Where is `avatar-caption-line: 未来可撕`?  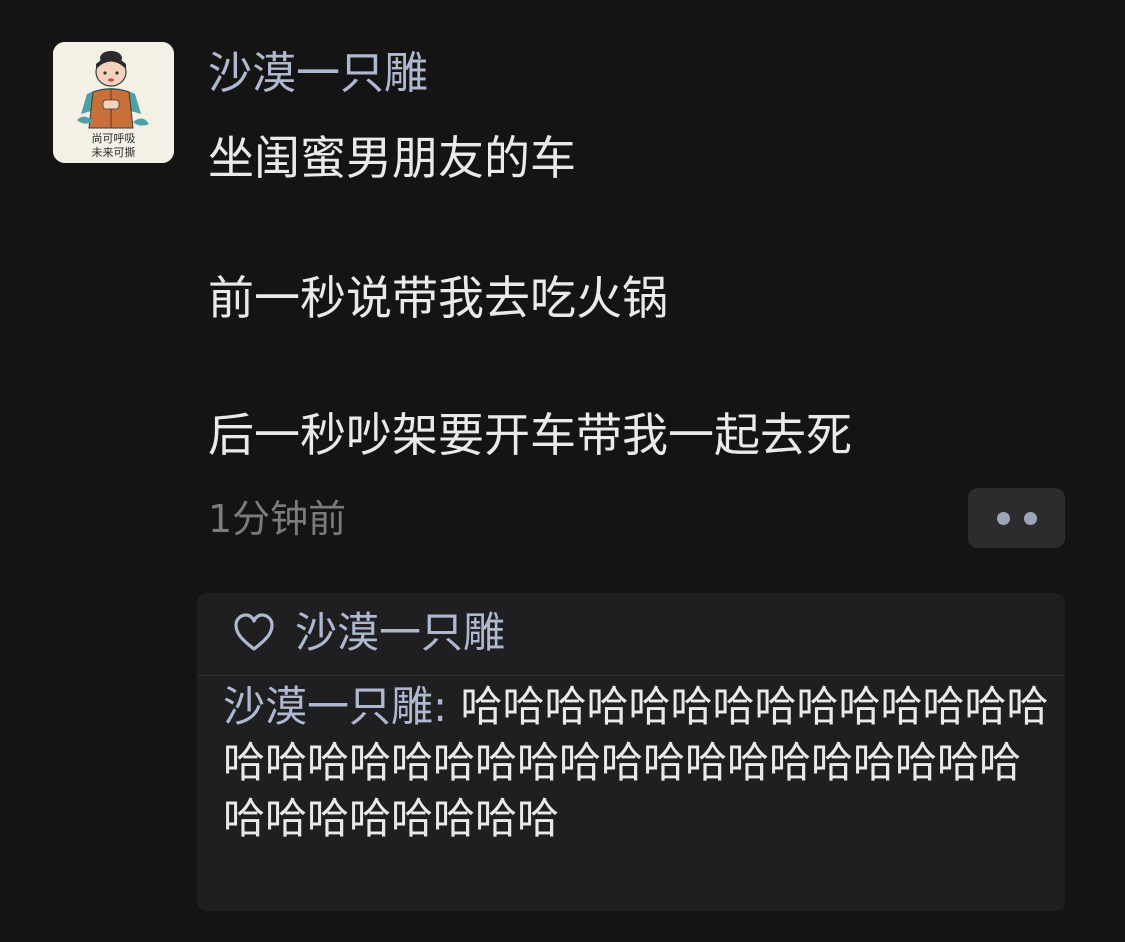 avatar-caption-line: 未来可撕 is located at coordinates (113, 152).